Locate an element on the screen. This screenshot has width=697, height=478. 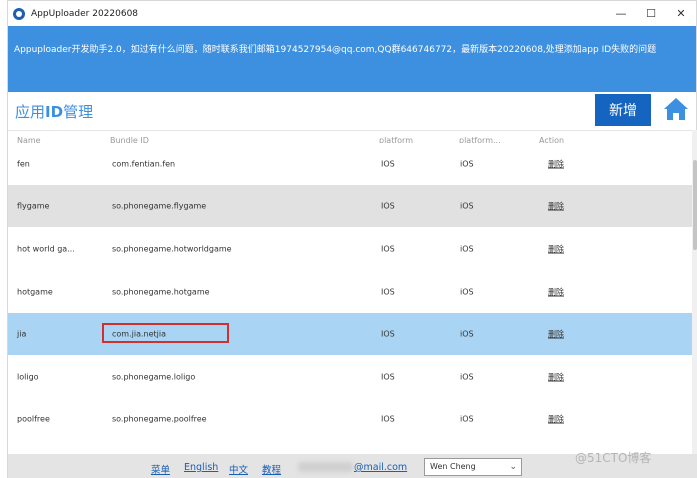
footer-link-chinese: 中文 is located at coordinates (238, 469).